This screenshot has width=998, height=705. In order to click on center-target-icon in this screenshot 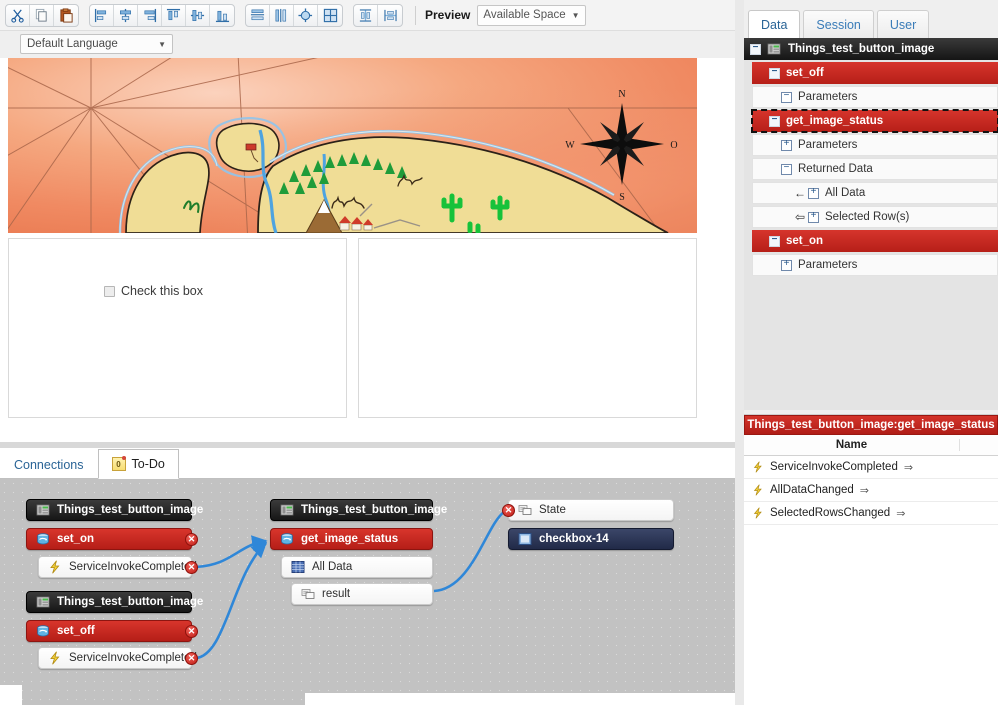, I will do `click(306, 15)`.